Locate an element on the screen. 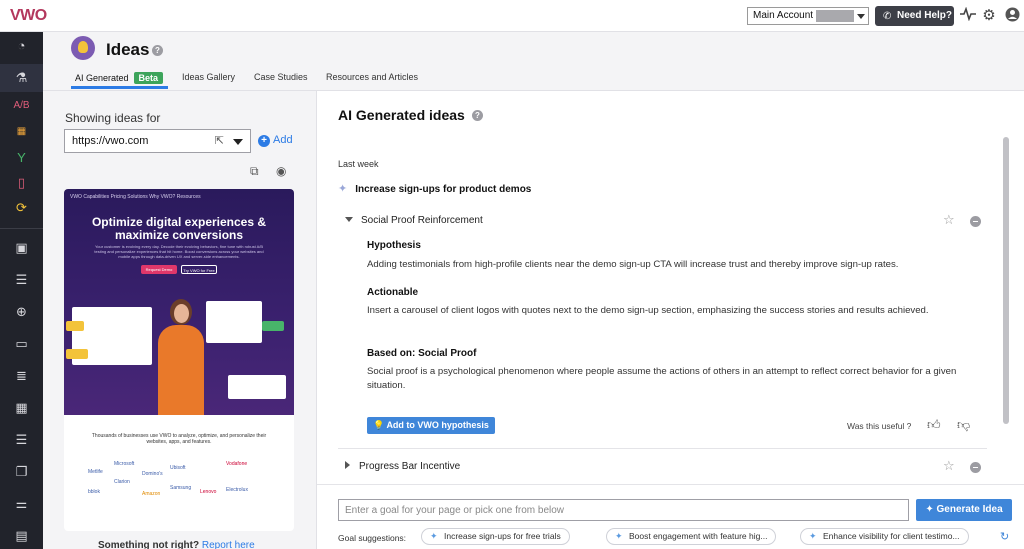 This screenshot has width=1024, height=549. user-icon is located at coordinates (1012, 16).